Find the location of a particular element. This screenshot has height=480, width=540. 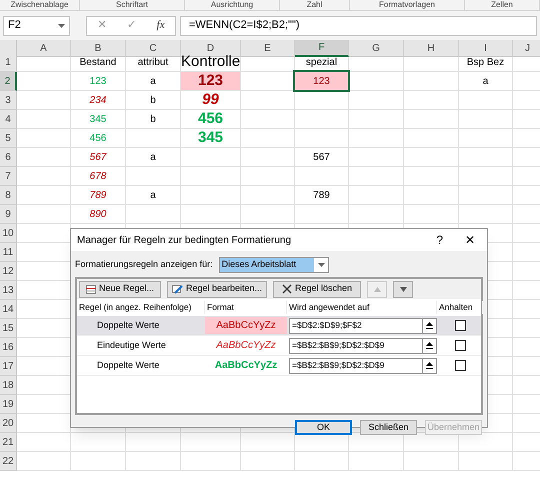

column-header: Format is located at coordinates (220, 307).